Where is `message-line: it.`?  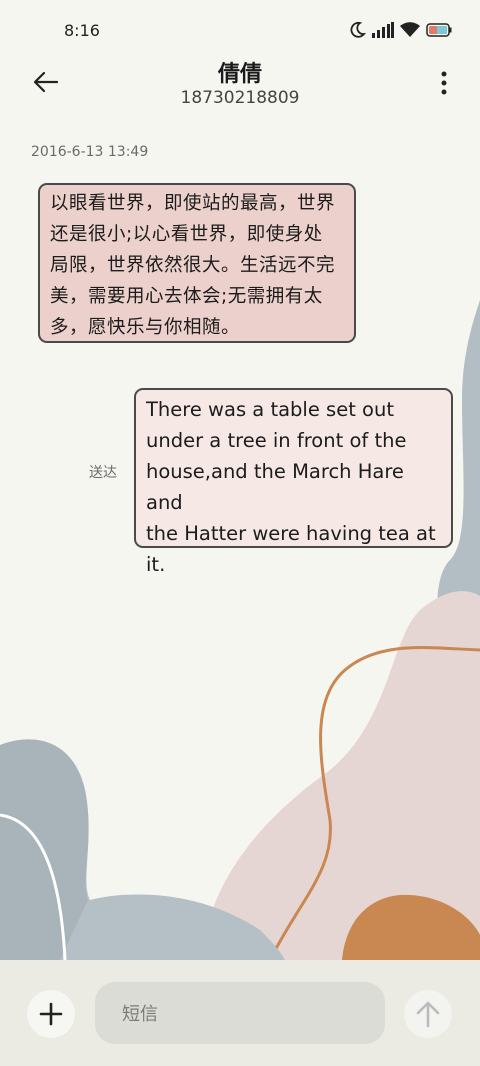
message-line: it. is located at coordinates (156, 564).